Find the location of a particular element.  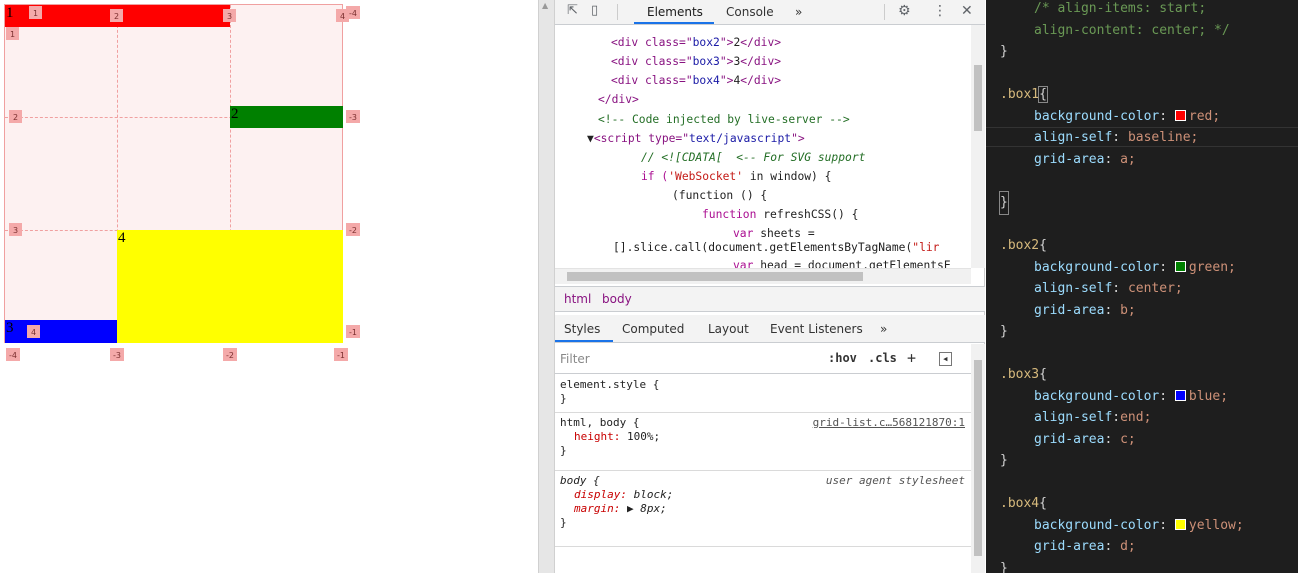

css-declaration: display: block; is located at coordinates (624, 494).